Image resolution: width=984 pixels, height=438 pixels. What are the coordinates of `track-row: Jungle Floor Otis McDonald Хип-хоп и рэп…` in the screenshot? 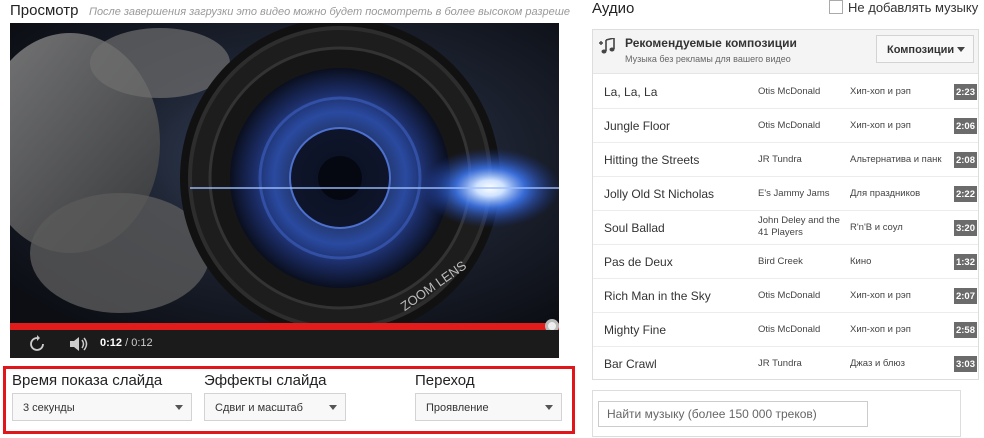 It's located at (785, 126).